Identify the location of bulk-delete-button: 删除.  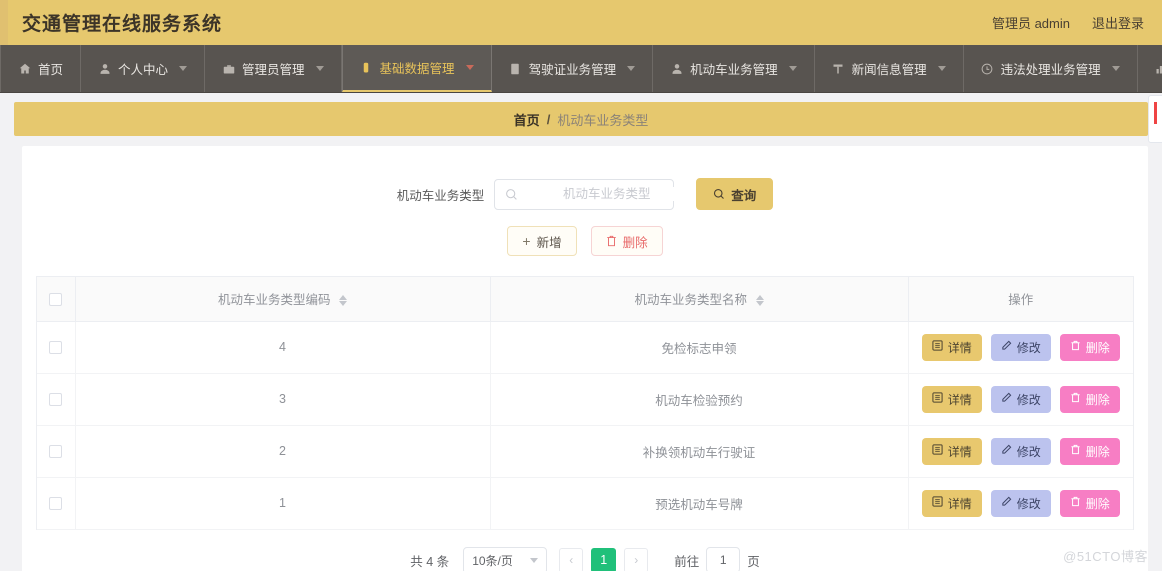
(626, 241).